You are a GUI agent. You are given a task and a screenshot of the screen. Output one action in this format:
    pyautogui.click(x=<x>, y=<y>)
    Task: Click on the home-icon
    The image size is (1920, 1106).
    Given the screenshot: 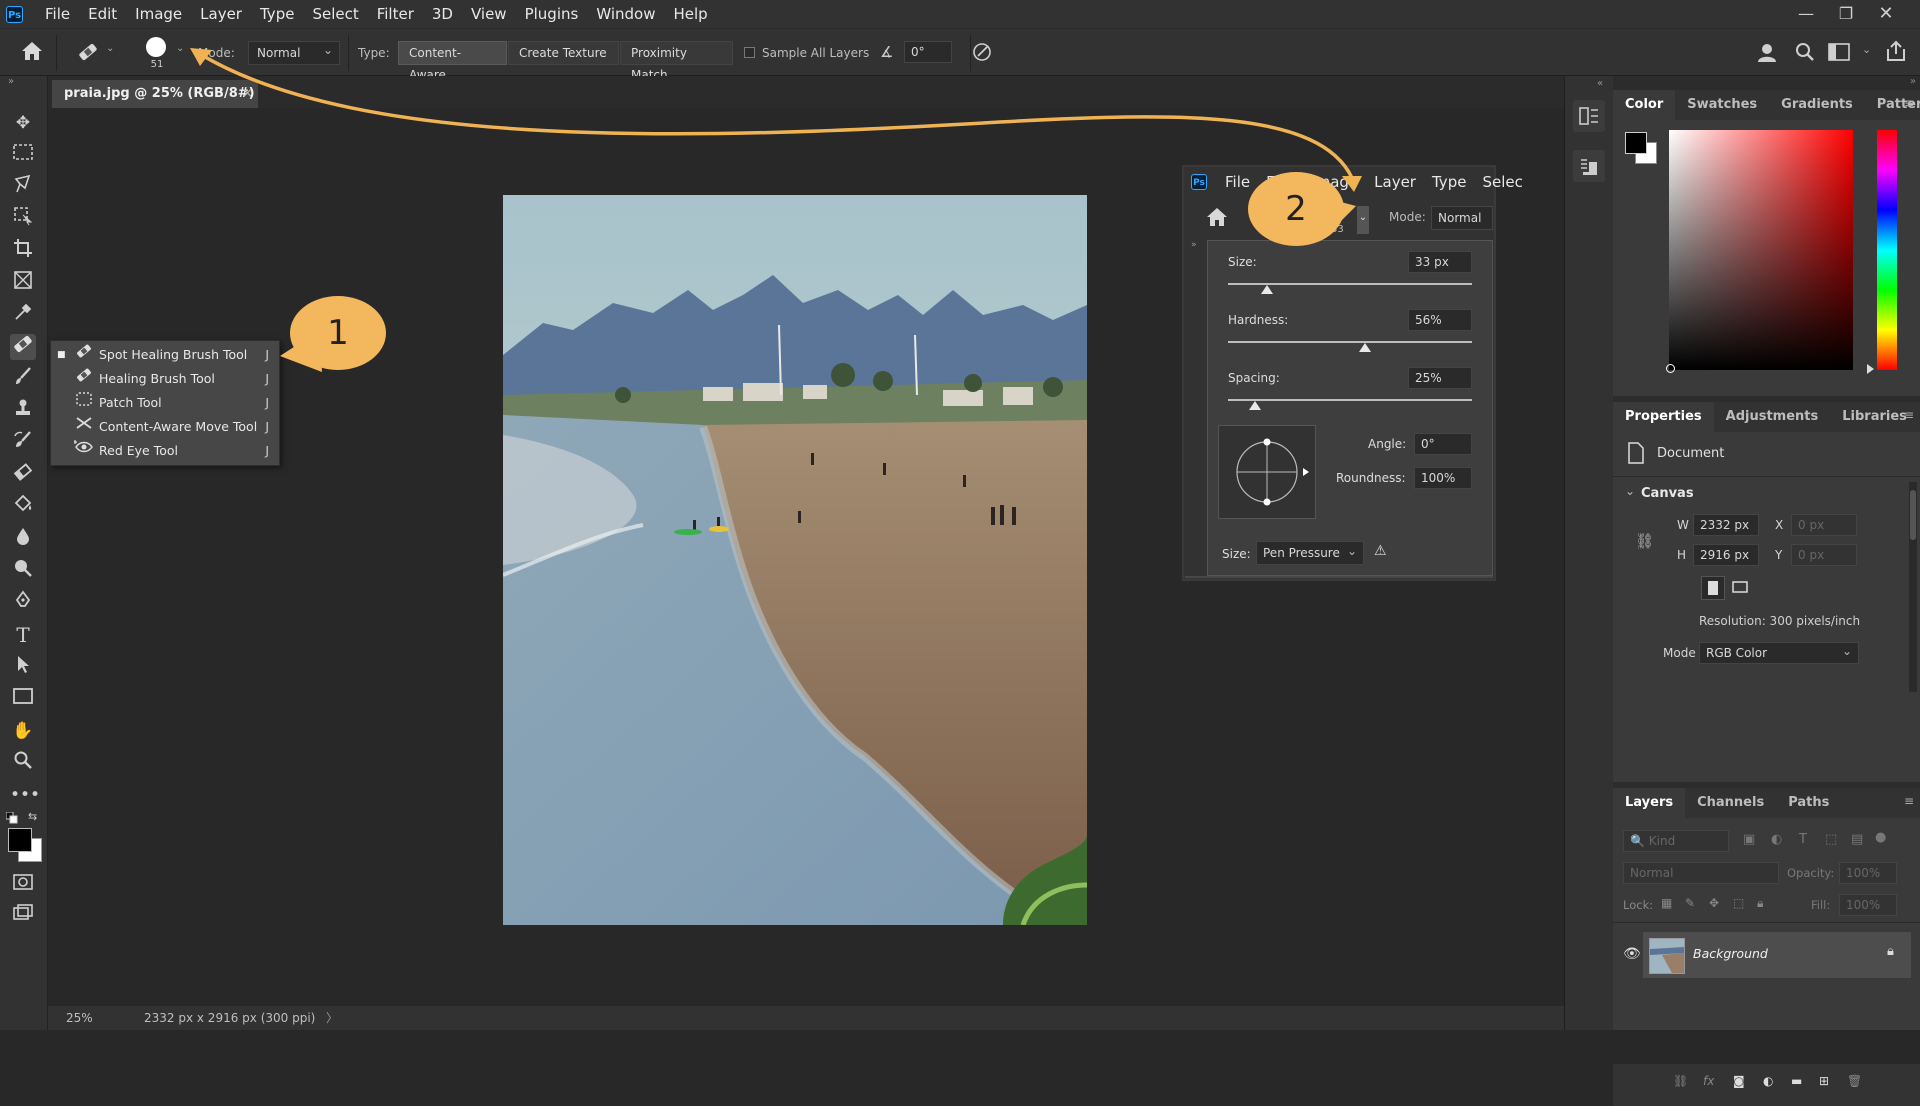 What is the action you would take?
    pyautogui.click(x=34, y=53)
    